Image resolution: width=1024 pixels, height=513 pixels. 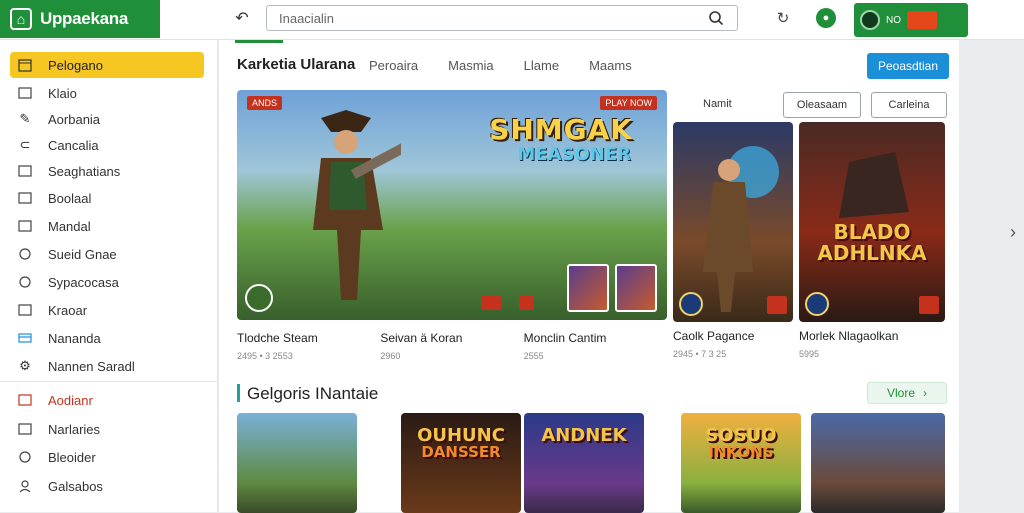 I want to click on circle-icon, so click(x=25, y=457).